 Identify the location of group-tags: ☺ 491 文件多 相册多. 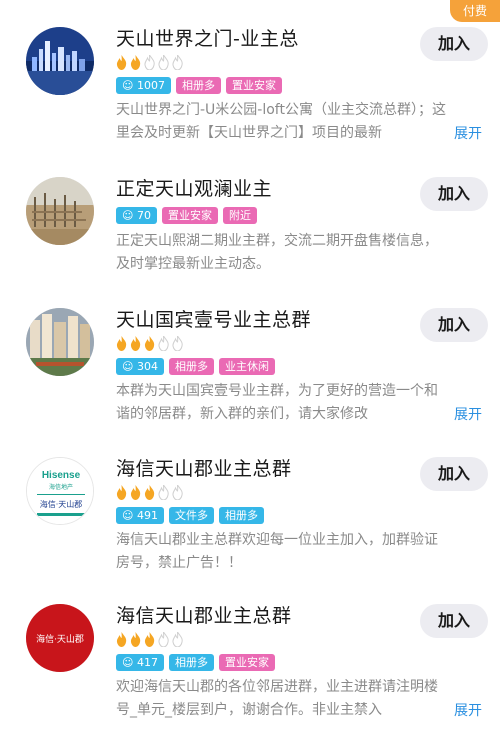
(190, 515).